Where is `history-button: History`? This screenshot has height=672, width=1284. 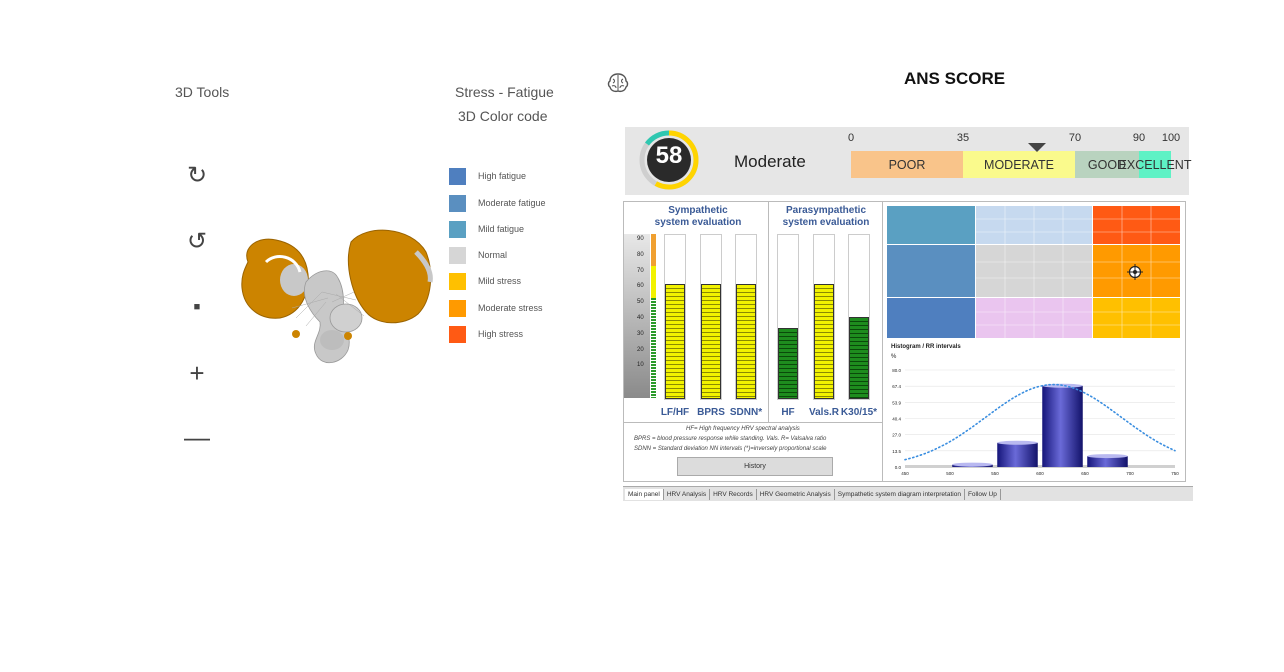
history-button: History is located at coordinates (755, 466).